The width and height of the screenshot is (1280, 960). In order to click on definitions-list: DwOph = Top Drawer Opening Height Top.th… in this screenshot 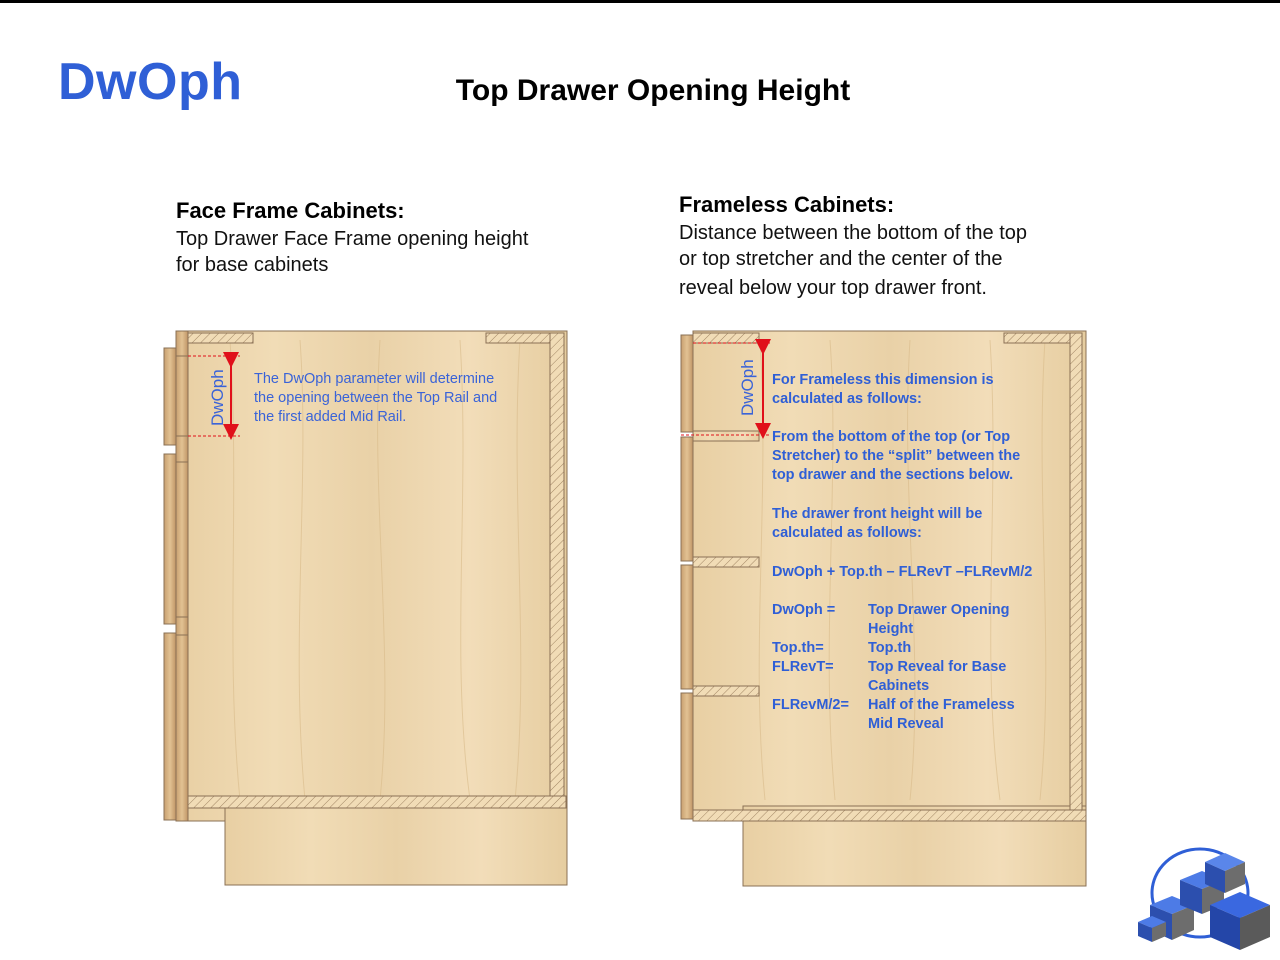, I will do `click(922, 667)`.